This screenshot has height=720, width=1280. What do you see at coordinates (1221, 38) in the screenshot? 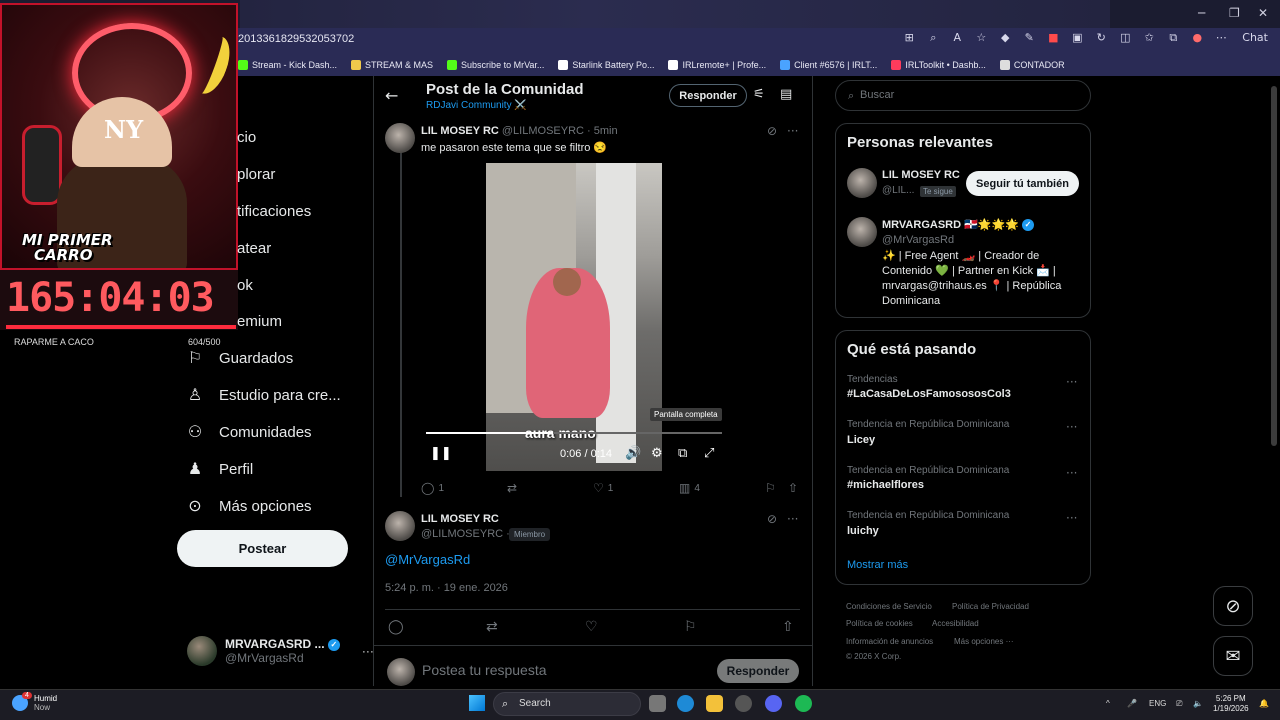
I see `more-menu-icon: ⋯` at bounding box center [1221, 38].